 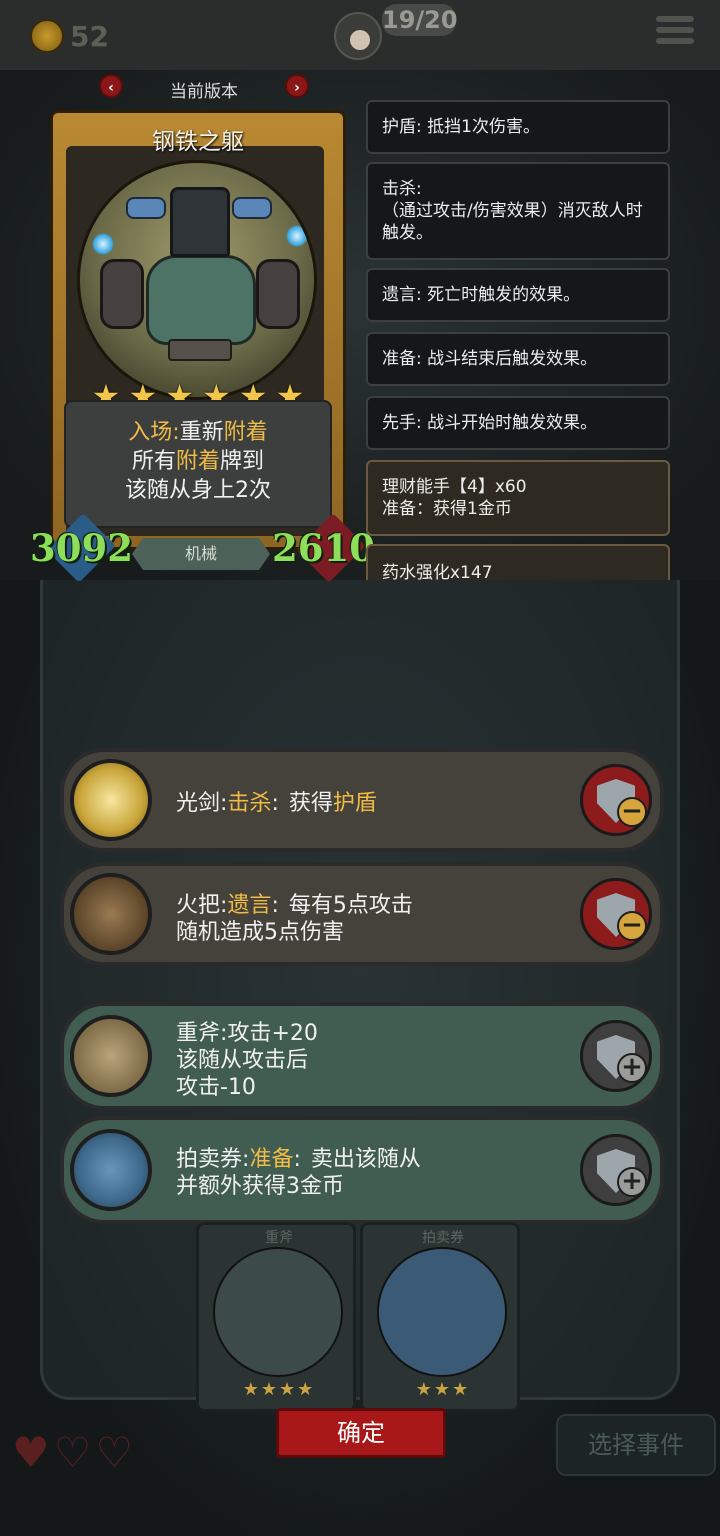 What do you see at coordinates (252, 208) in the screenshot?
I see `robot-bolt-right` at bounding box center [252, 208].